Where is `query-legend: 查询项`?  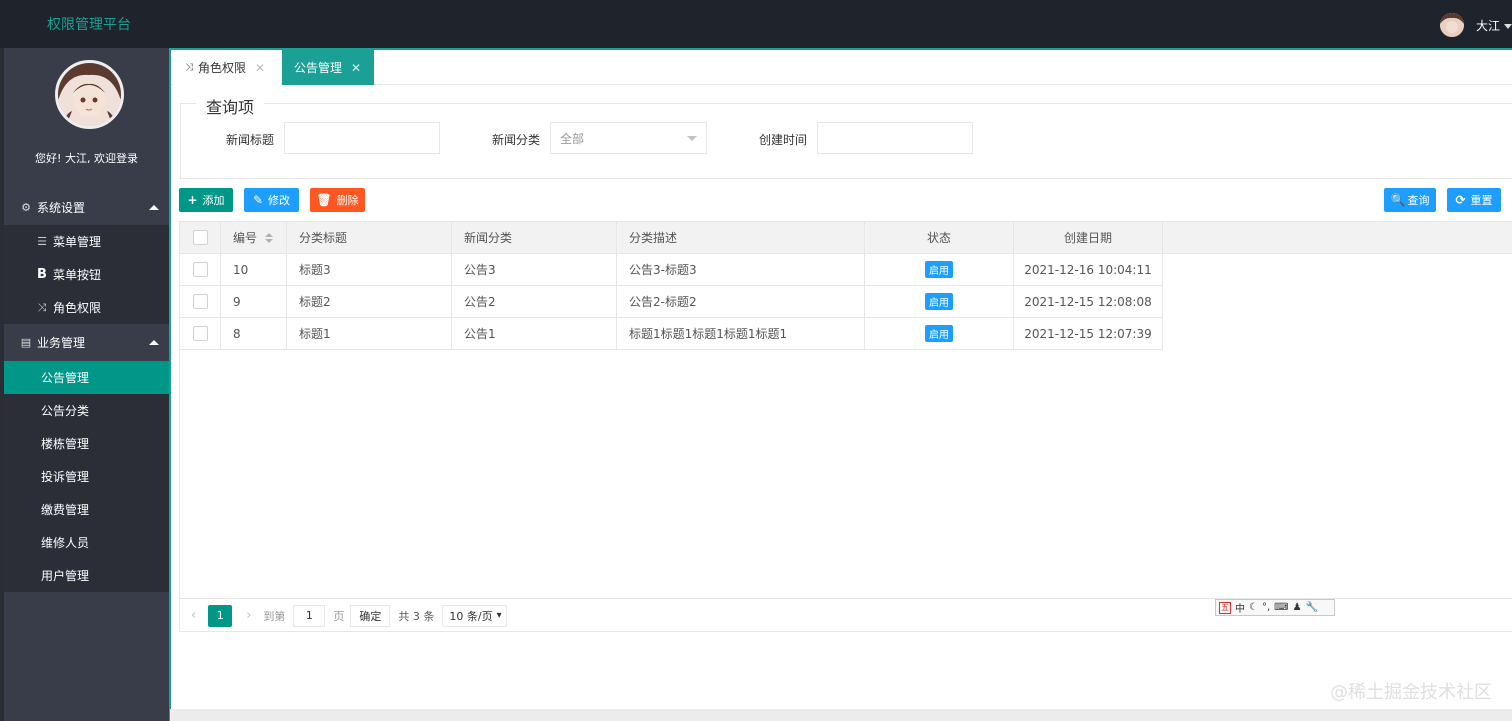
query-legend: 查询项 is located at coordinates (230, 106).